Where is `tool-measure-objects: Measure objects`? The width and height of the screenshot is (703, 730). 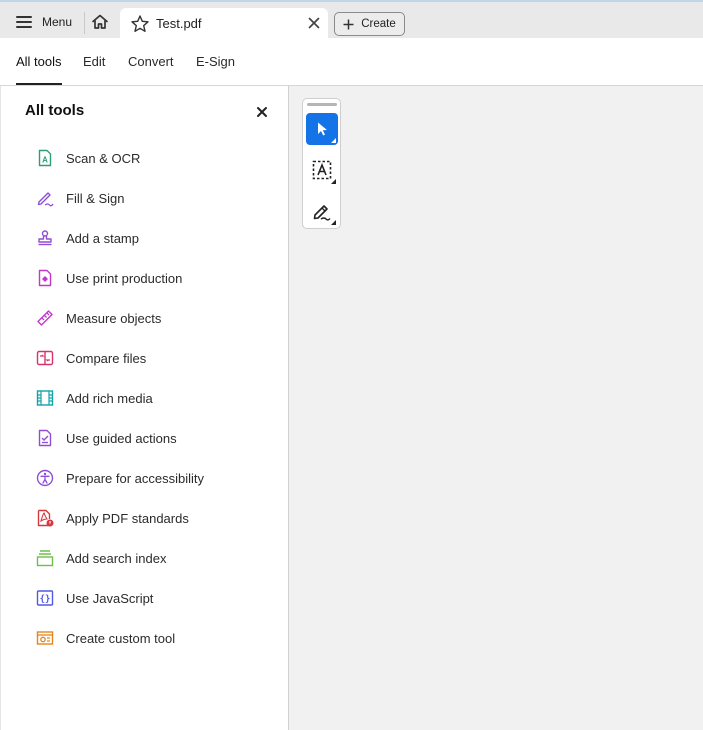
tool-measure-objects: Measure objects is located at coordinates (155, 318).